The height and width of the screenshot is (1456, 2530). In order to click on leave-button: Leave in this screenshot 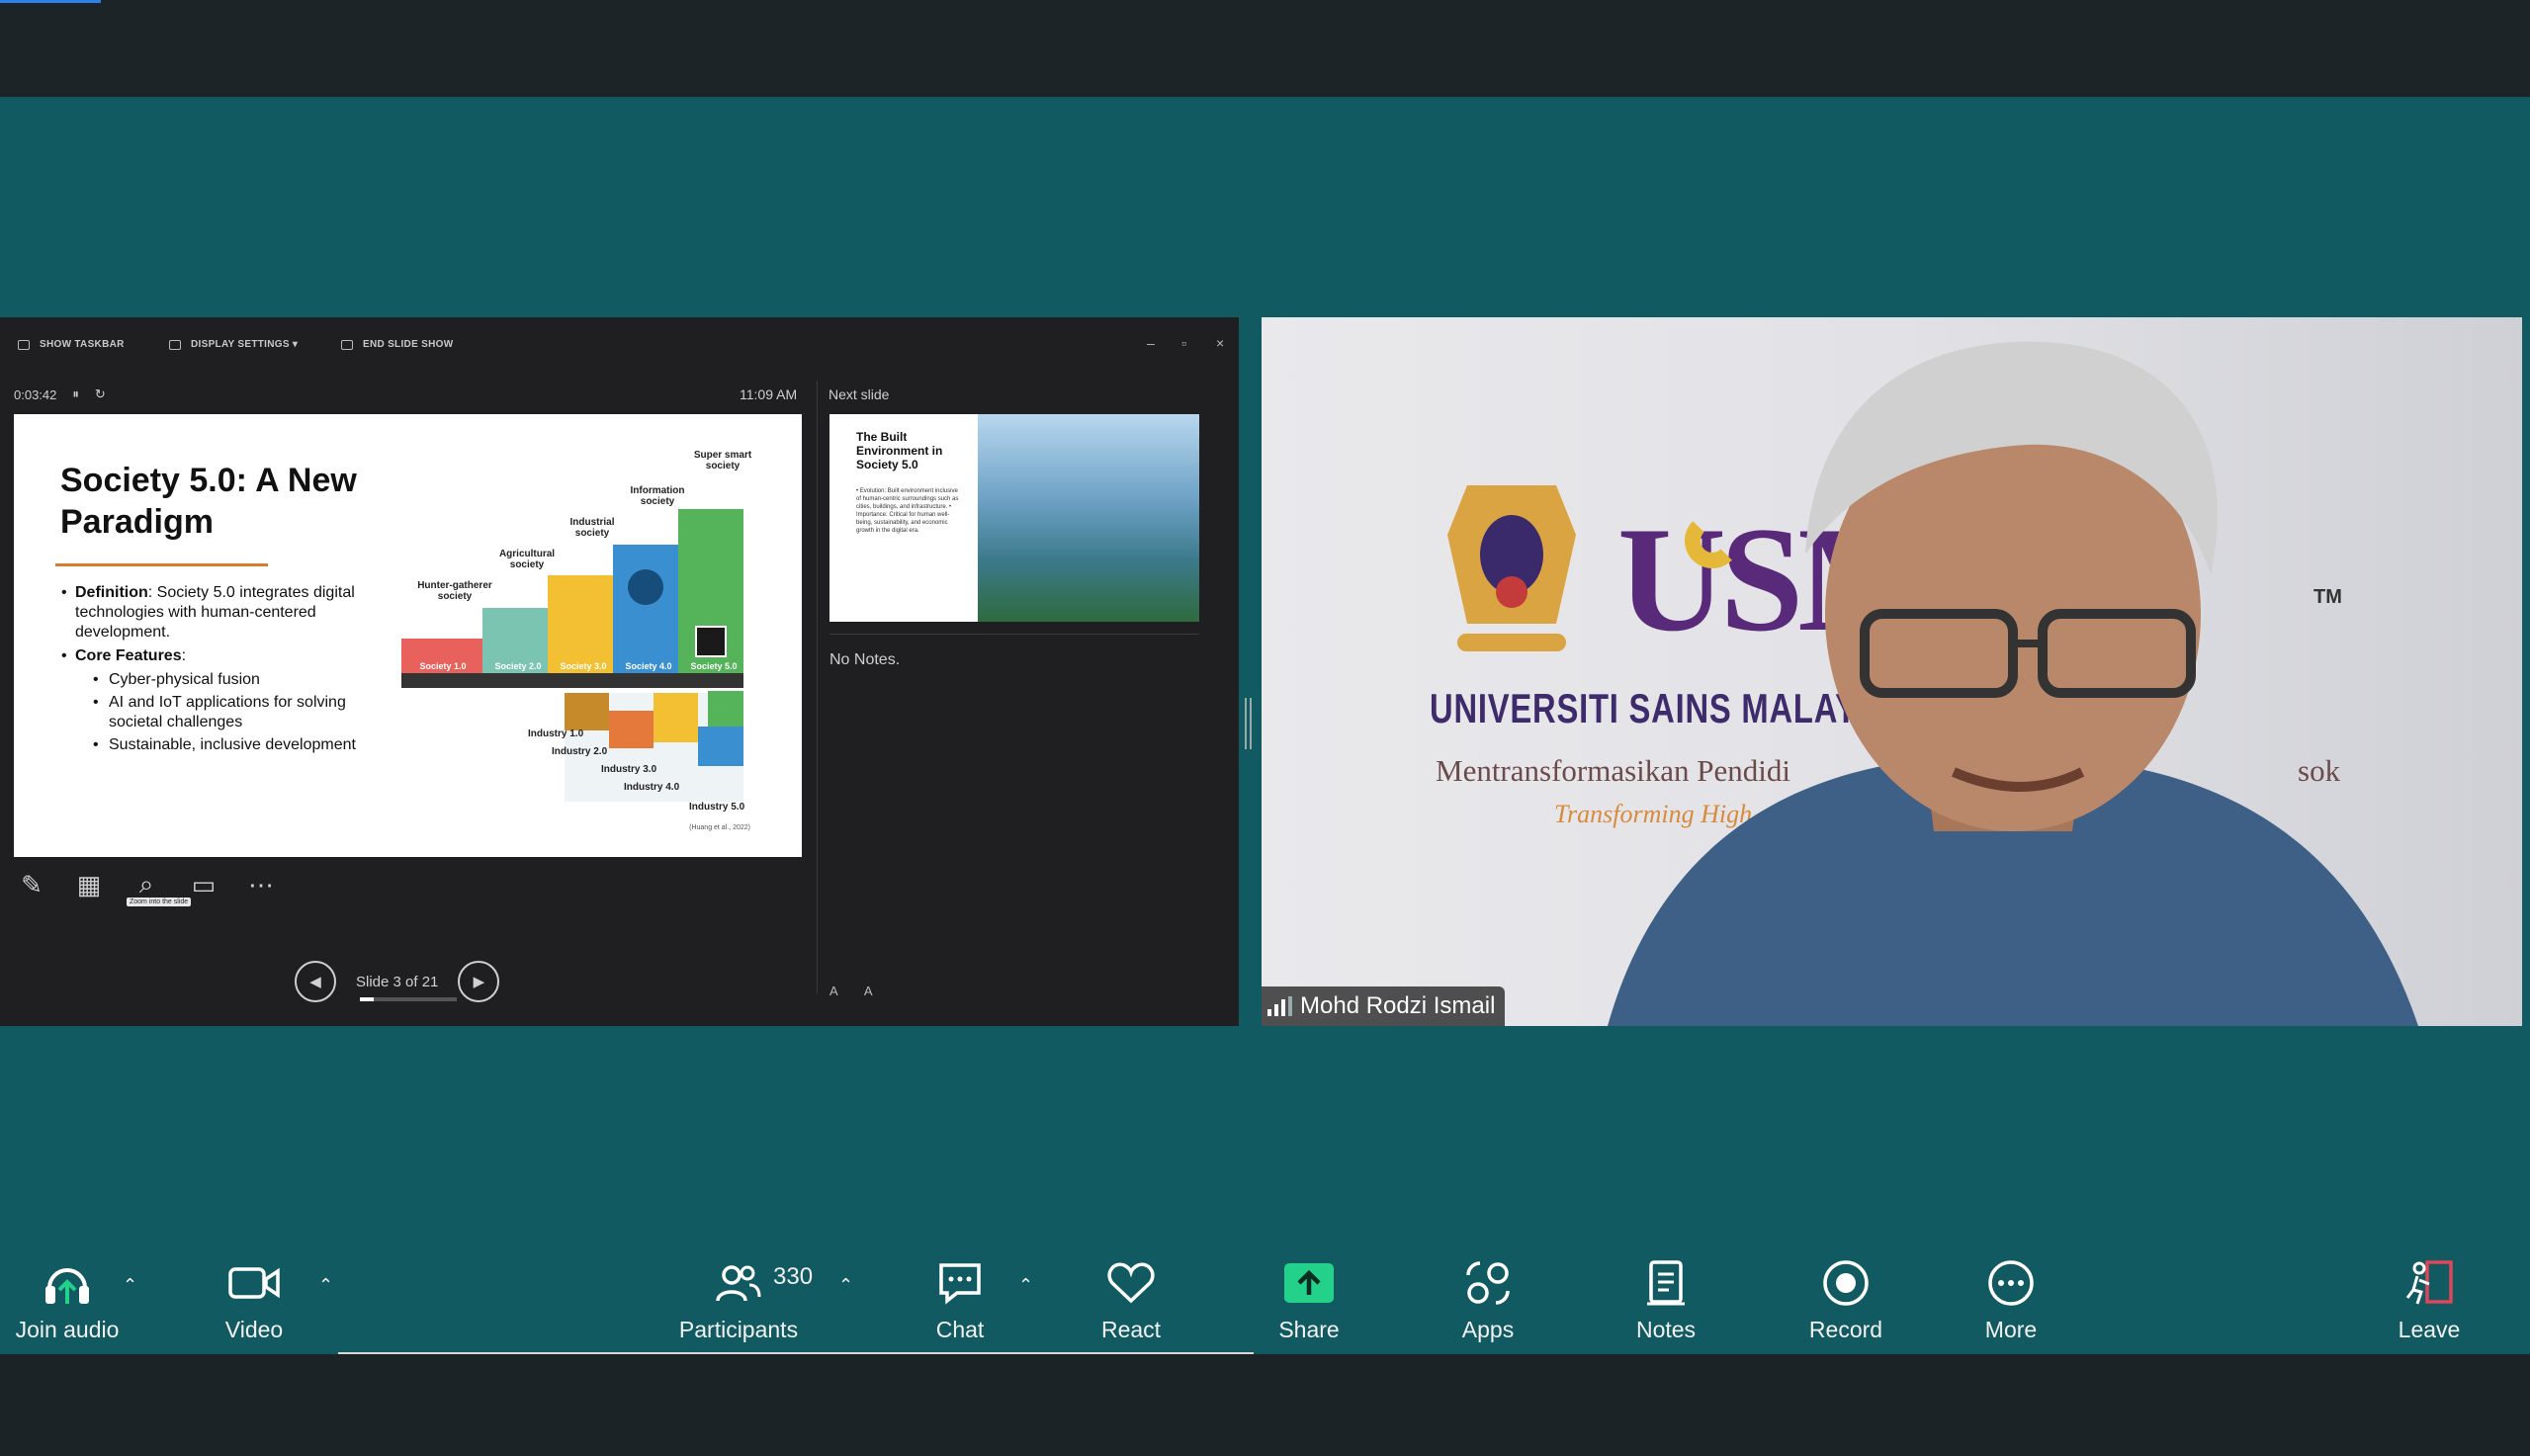, I will do `click(2429, 1298)`.